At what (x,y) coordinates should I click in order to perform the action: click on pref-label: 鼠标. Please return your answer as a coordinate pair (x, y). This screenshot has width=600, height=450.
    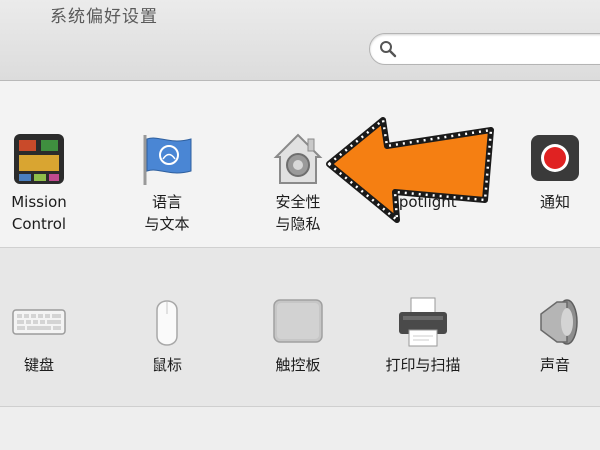
    Looking at the image, I should click on (166, 365).